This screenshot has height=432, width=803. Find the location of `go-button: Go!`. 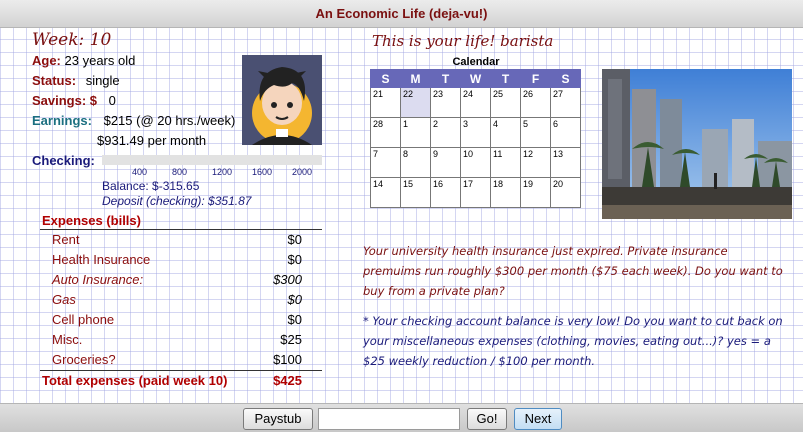

go-button: Go! is located at coordinates (487, 419).